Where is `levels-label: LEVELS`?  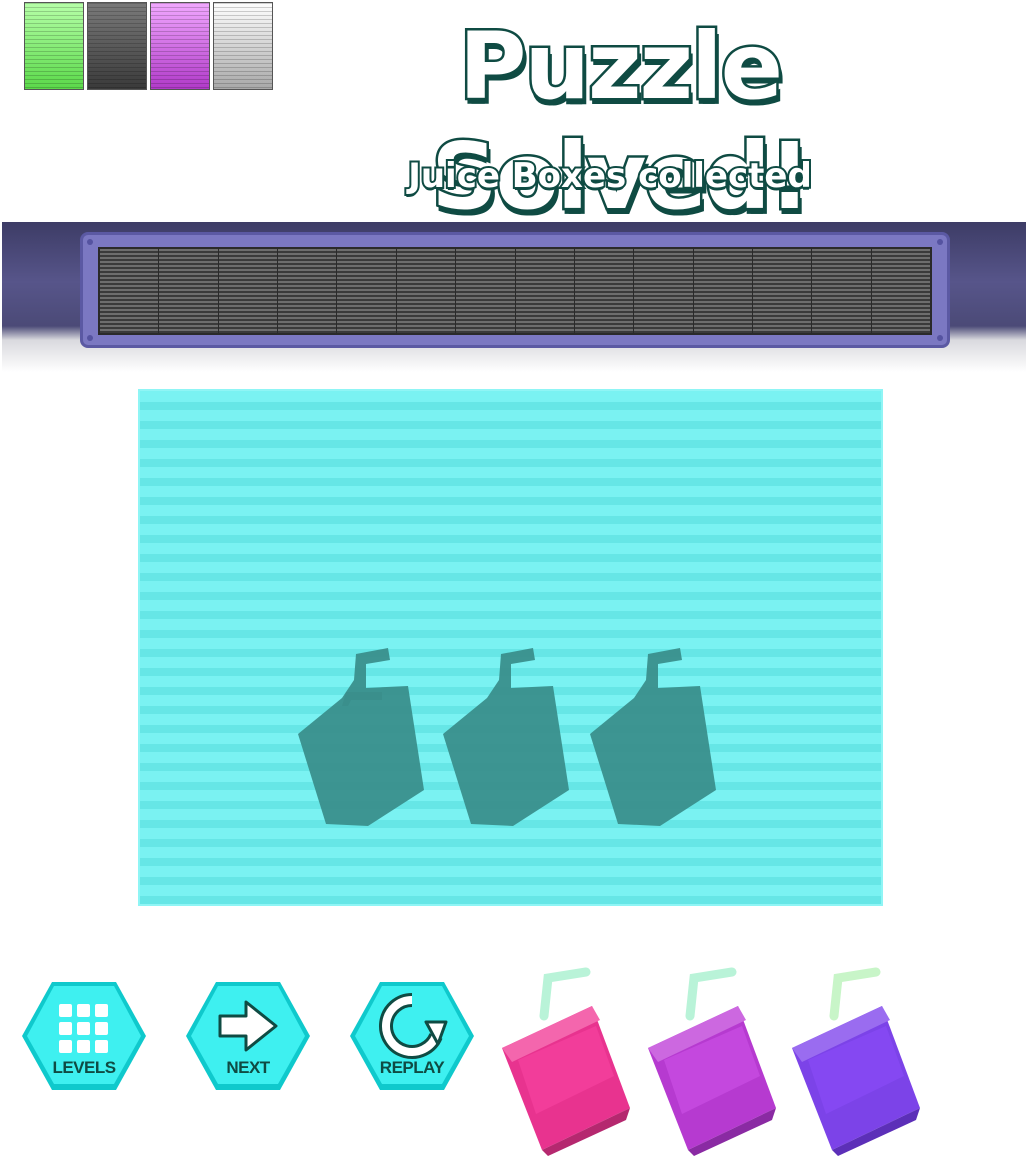 levels-label: LEVELS is located at coordinates (84, 1067).